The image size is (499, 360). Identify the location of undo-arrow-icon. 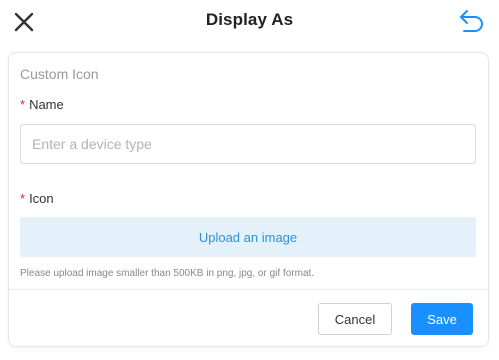
(471, 21).